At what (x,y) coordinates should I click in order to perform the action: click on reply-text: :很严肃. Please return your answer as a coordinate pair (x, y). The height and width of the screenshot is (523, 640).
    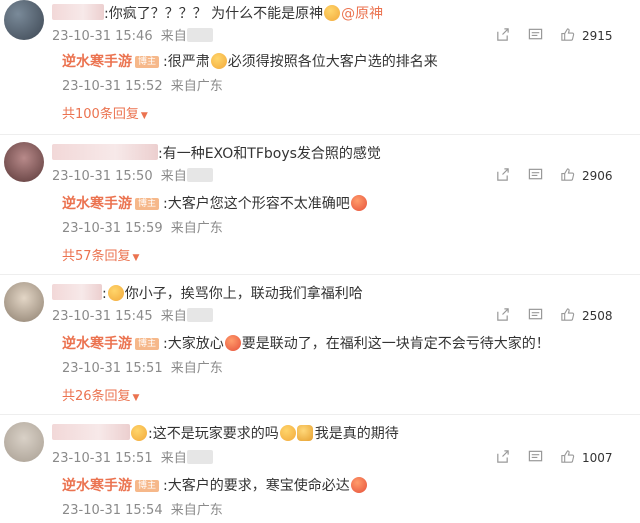
    Looking at the image, I should click on (186, 62).